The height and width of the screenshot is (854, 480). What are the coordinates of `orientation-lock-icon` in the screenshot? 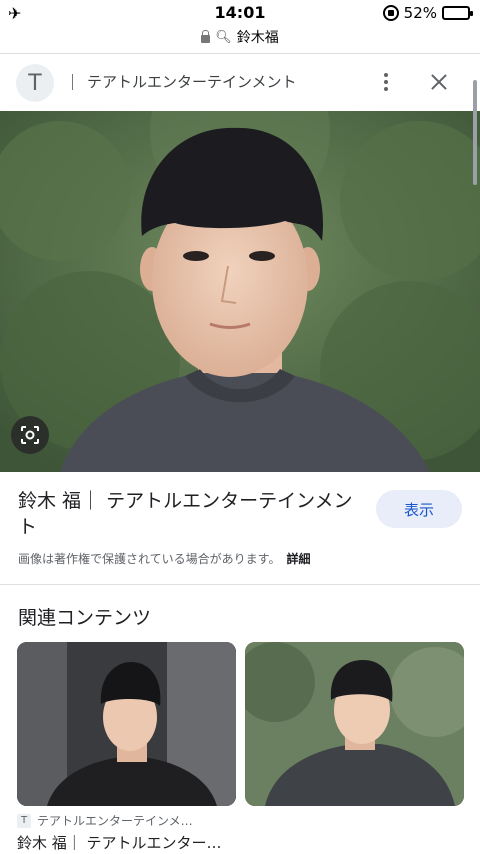 It's located at (390, 13).